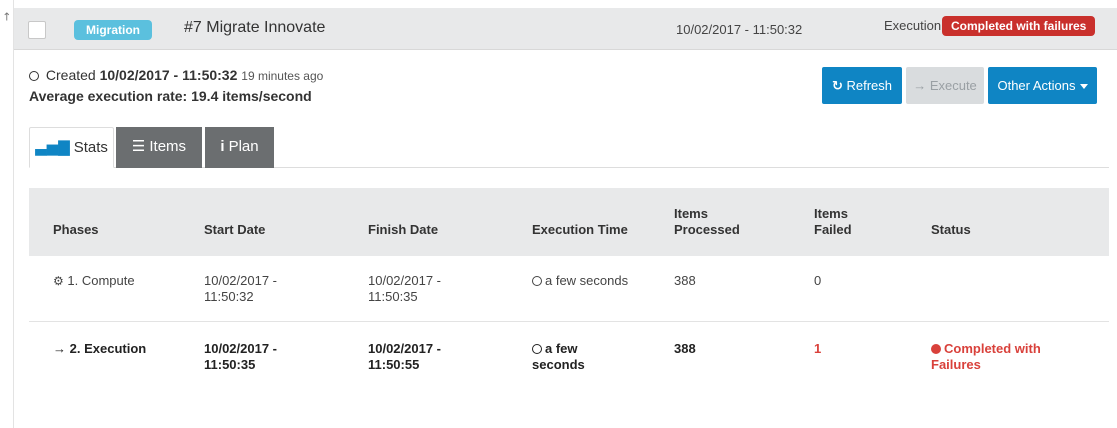 The height and width of the screenshot is (428, 1117). What do you see at coordinates (76, 229) in the screenshot?
I see `col-phases: Phases` at bounding box center [76, 229].